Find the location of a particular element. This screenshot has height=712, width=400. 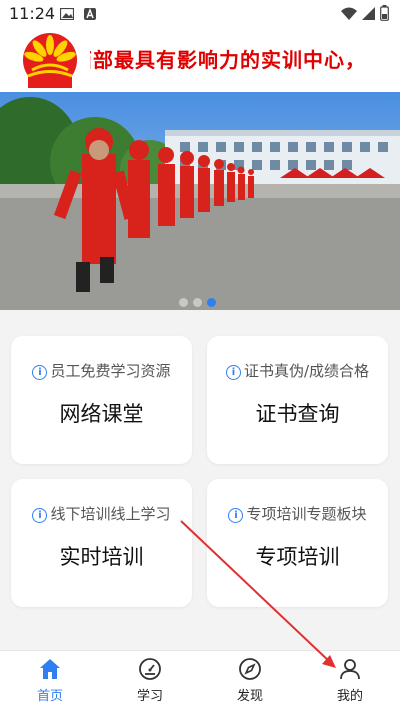

card-special-training: i 专项培训专题板块 专项培训 is located at coordinates (297, 543).